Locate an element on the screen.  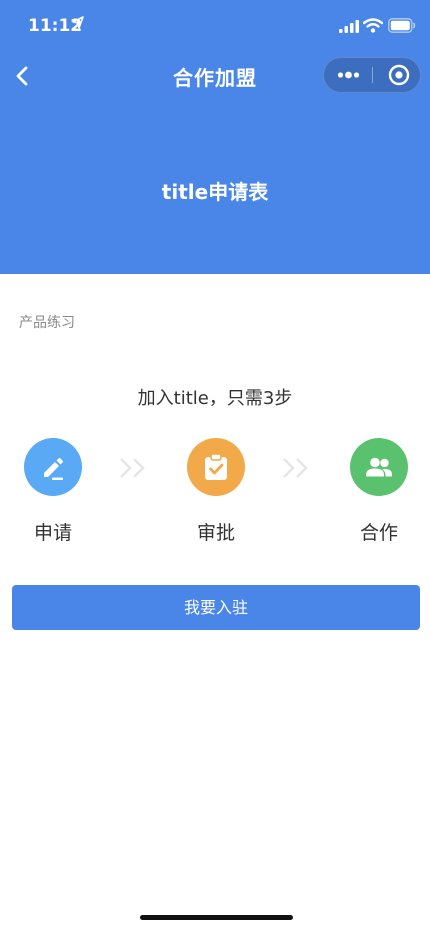
people-icon is located at coordinates (379, 467).